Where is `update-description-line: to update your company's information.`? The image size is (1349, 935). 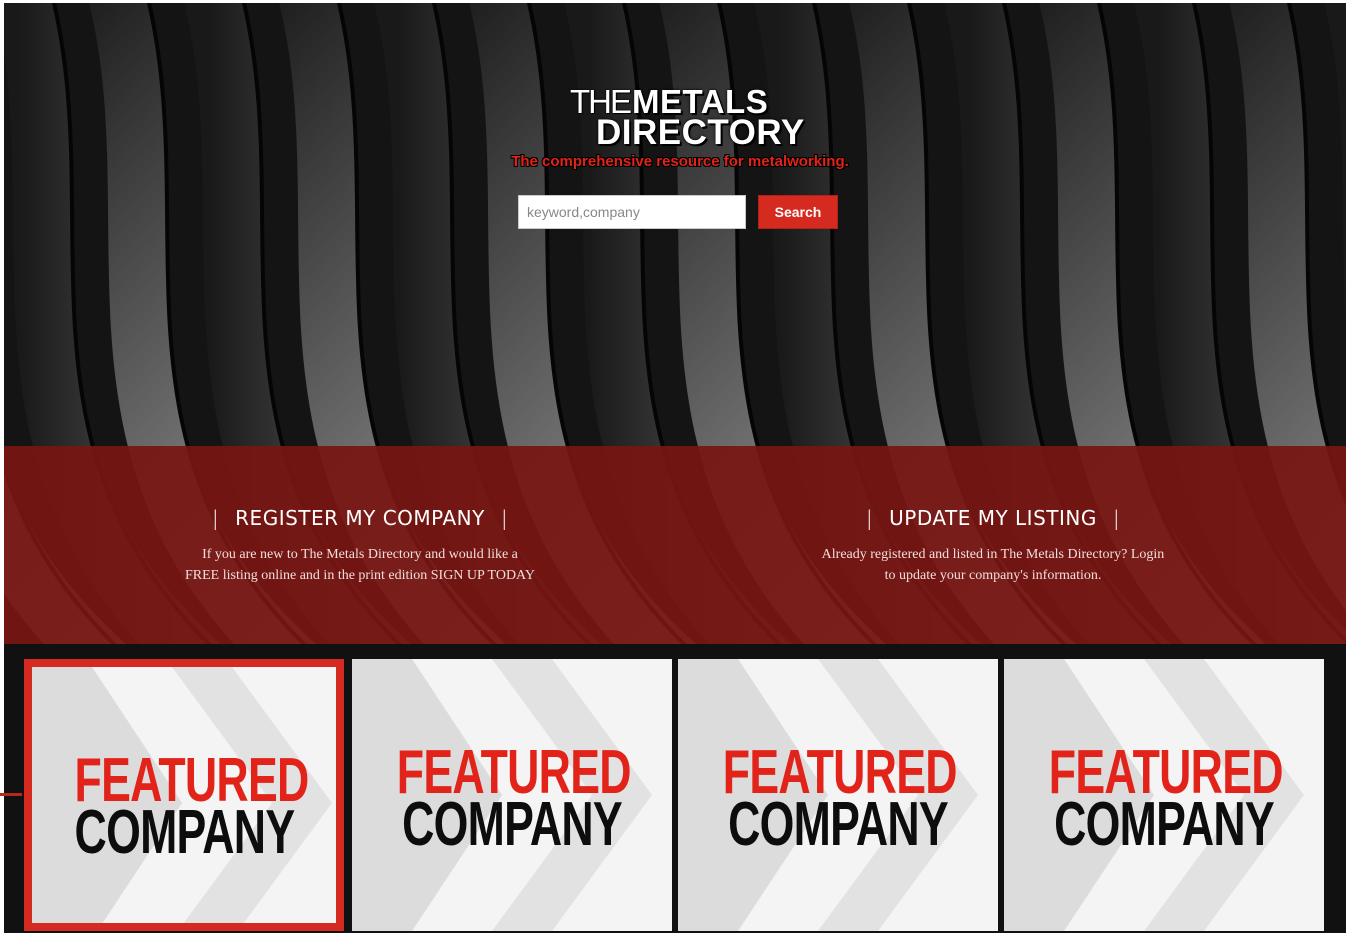 update-description-line: to update your company's information. is located at coordinates (993, 575).